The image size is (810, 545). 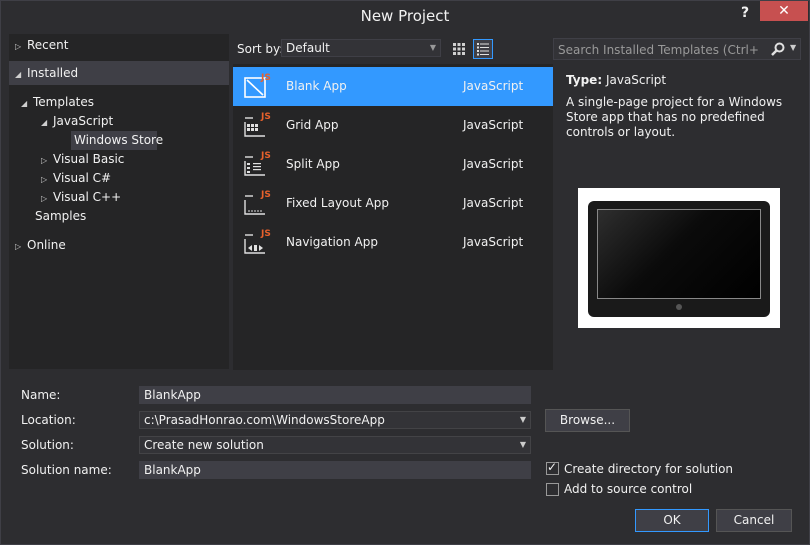 I want to click on template-name: Fixed Layout App, so click(x=337, y=203).